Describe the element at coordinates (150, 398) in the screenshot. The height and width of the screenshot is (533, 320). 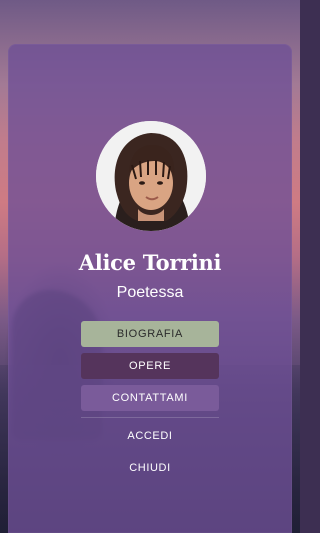
I see `contattami-button: CONTATTAMI` at that location.